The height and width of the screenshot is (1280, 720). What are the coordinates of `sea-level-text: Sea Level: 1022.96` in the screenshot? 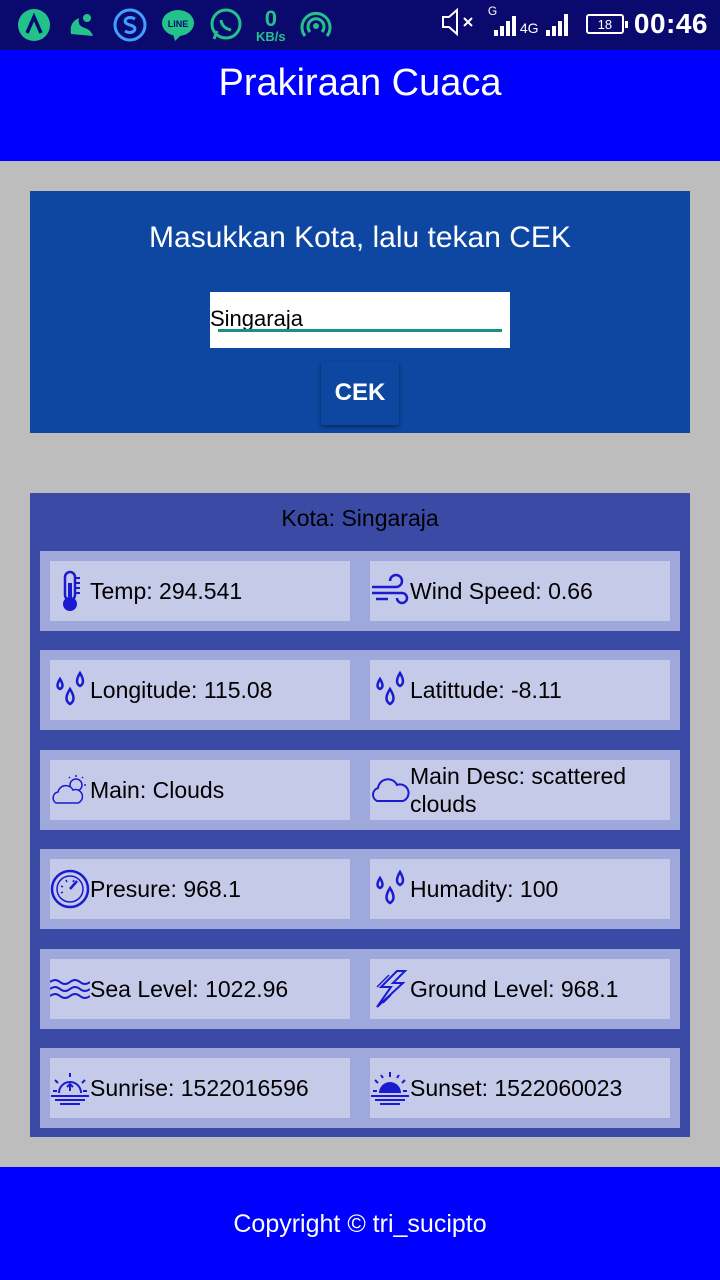 It's located at (189, 989).